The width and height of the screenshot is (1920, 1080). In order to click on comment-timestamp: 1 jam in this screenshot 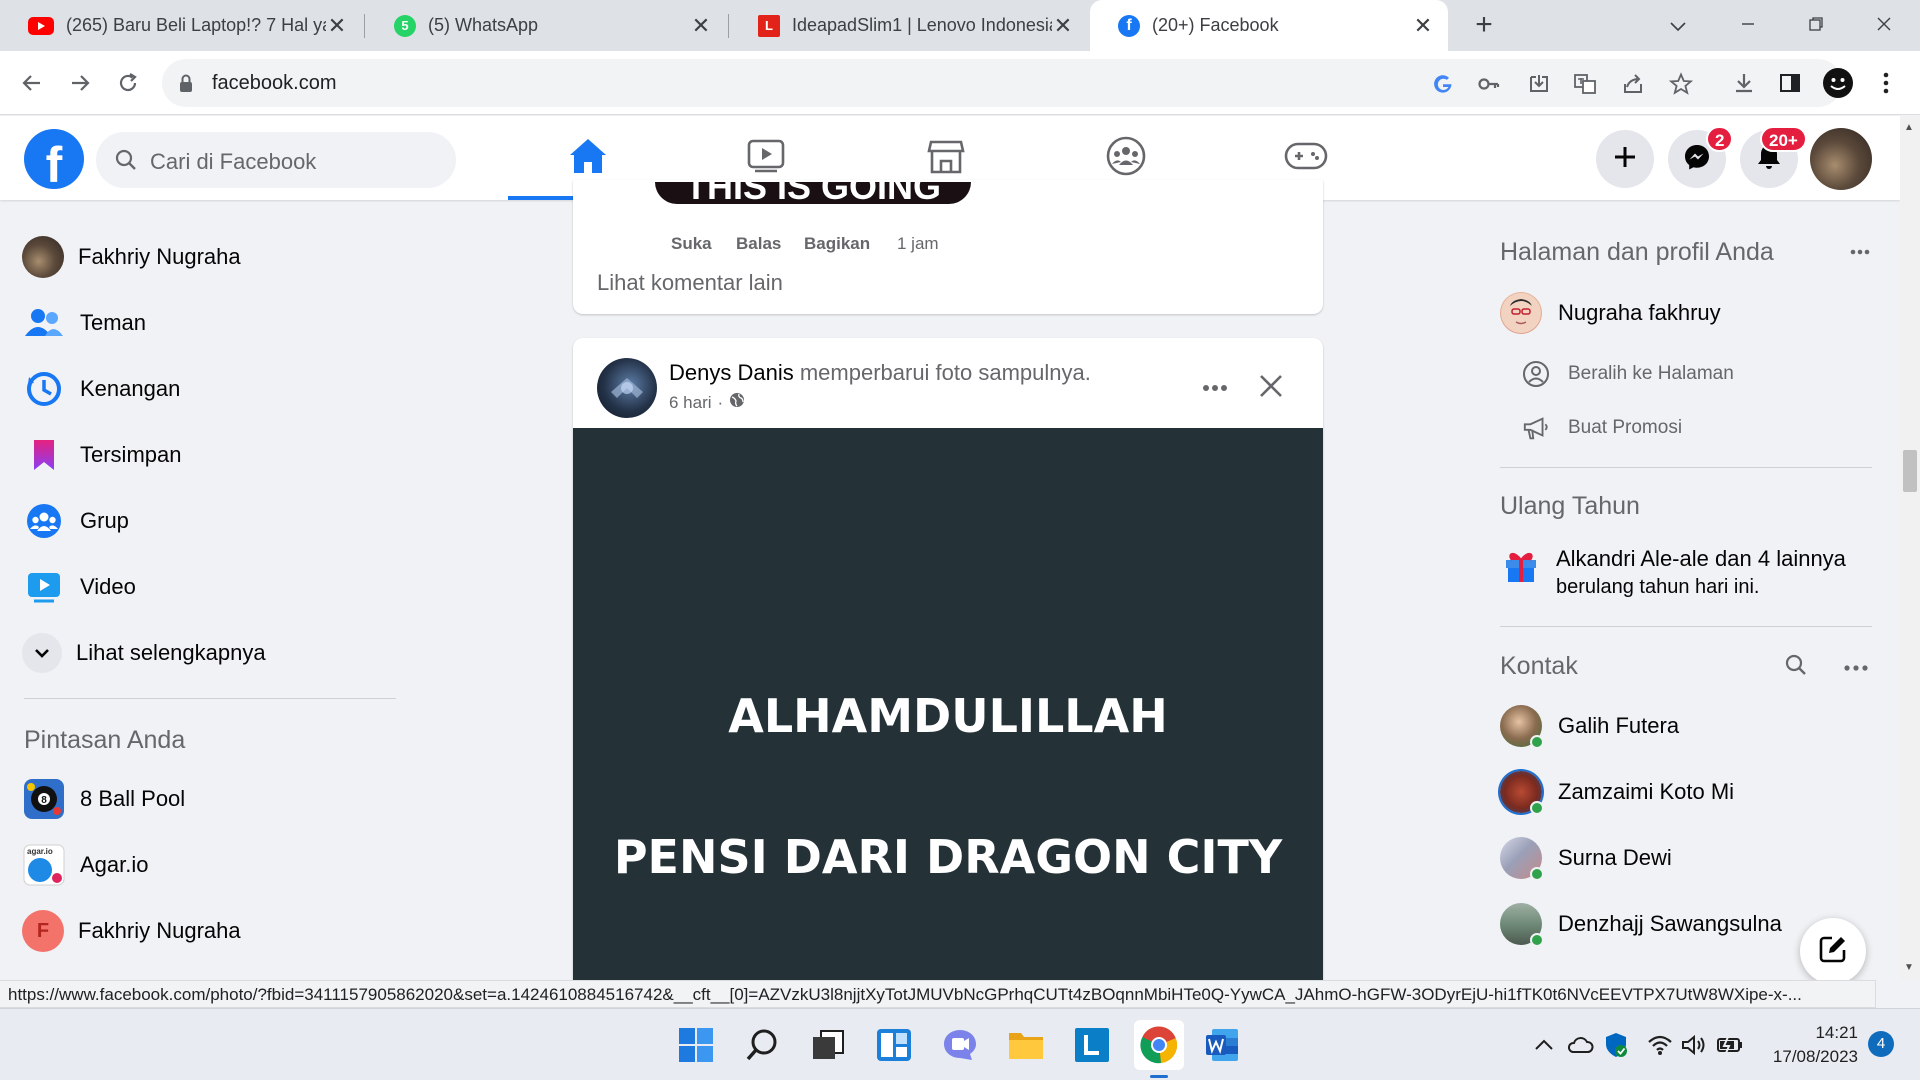, I will do `click(918, 244)`.